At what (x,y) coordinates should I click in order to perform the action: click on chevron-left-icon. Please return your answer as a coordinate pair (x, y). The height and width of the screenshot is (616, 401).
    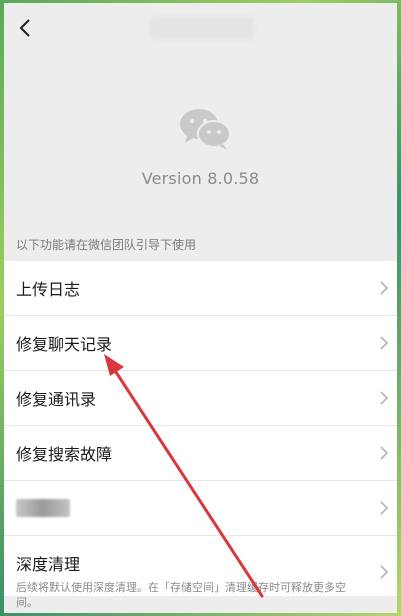
    Looking at the image, I should click on (24, 28).